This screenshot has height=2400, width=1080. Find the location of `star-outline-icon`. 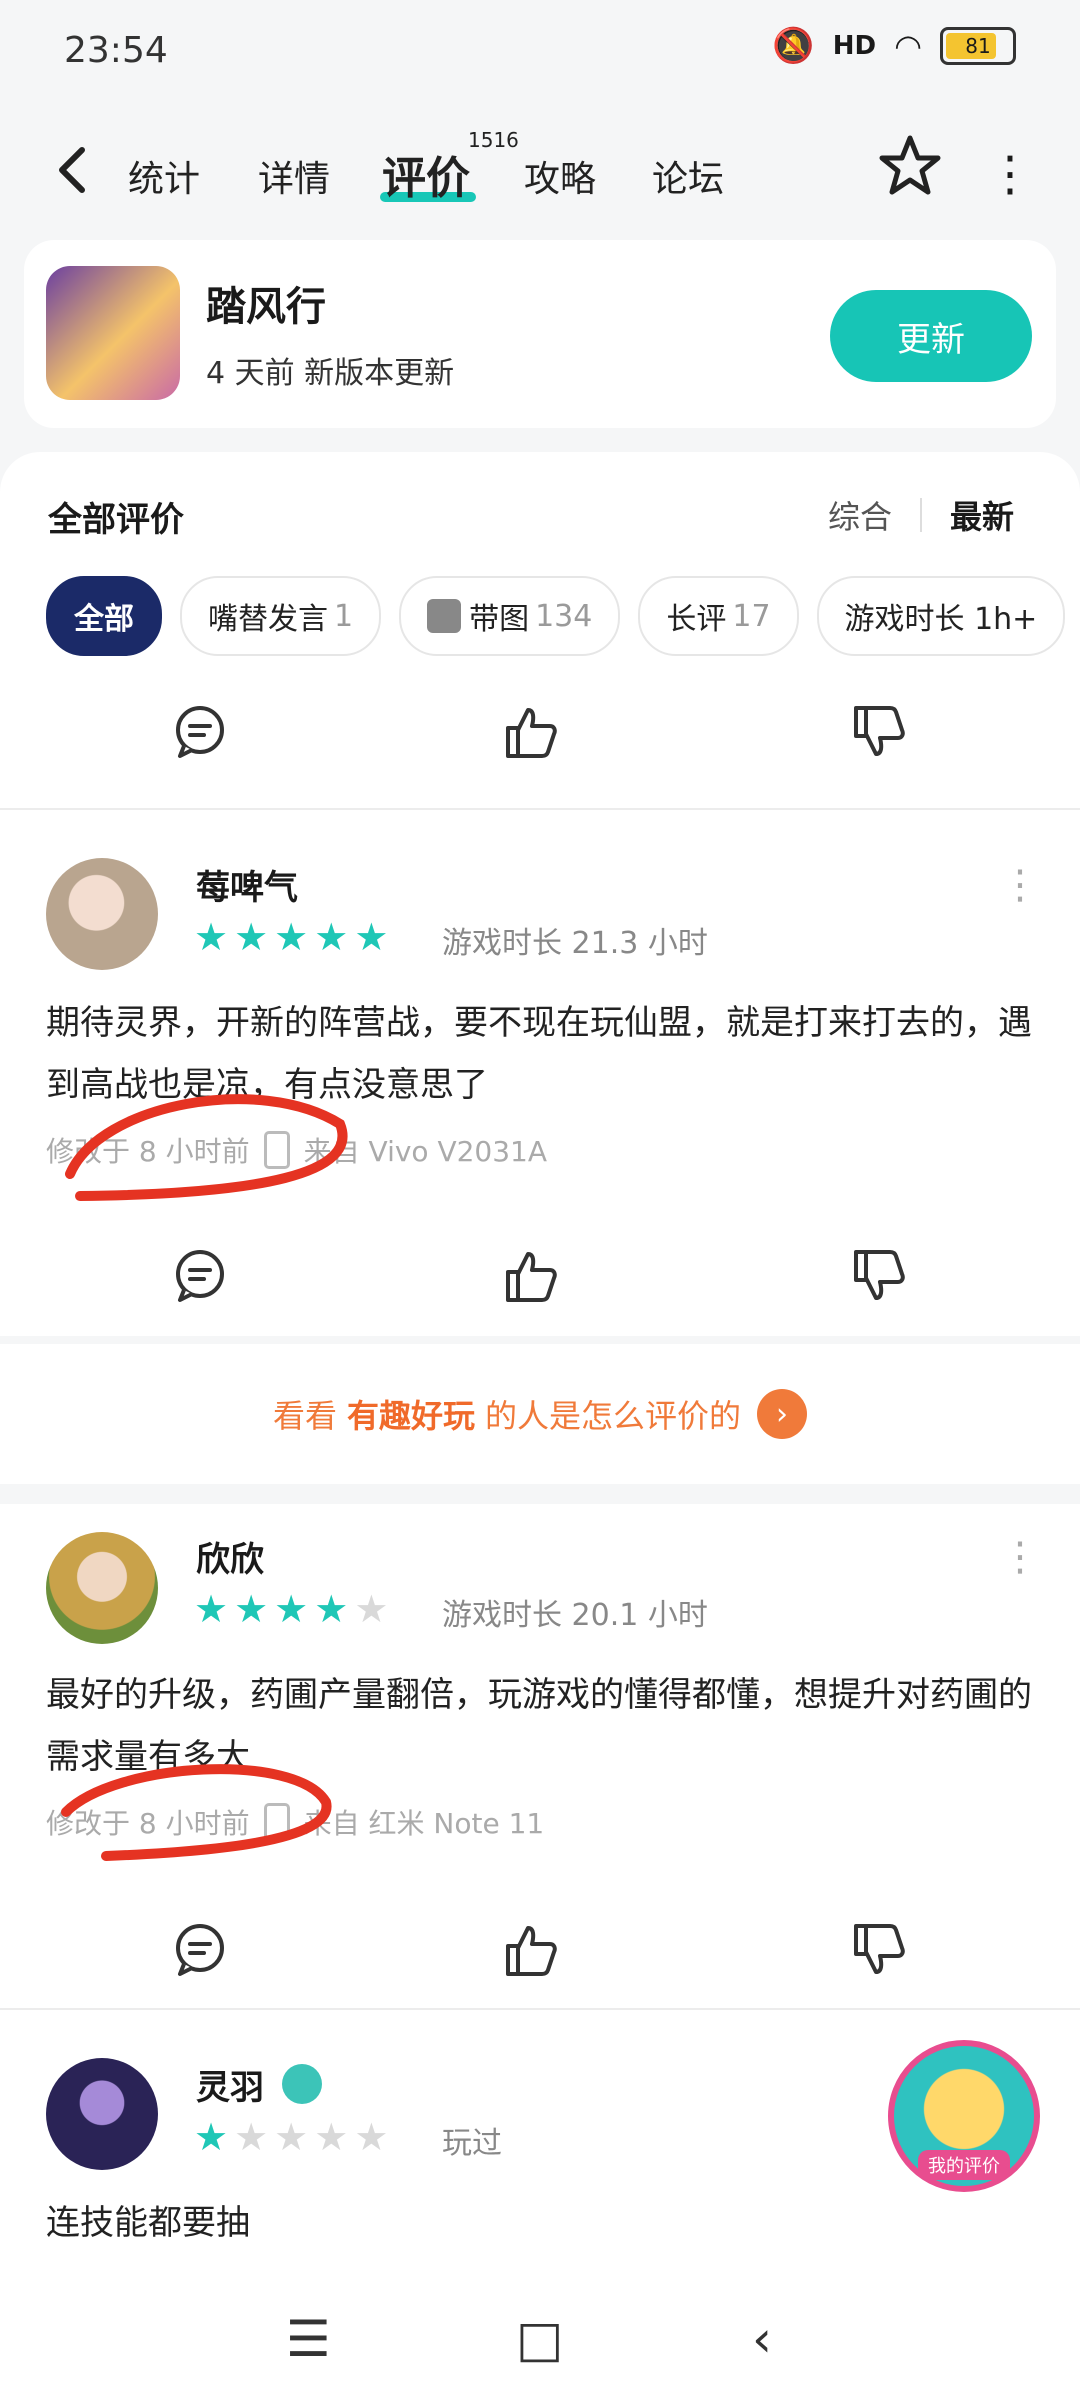

star-outline-icon is located at coordinates (910, 165).